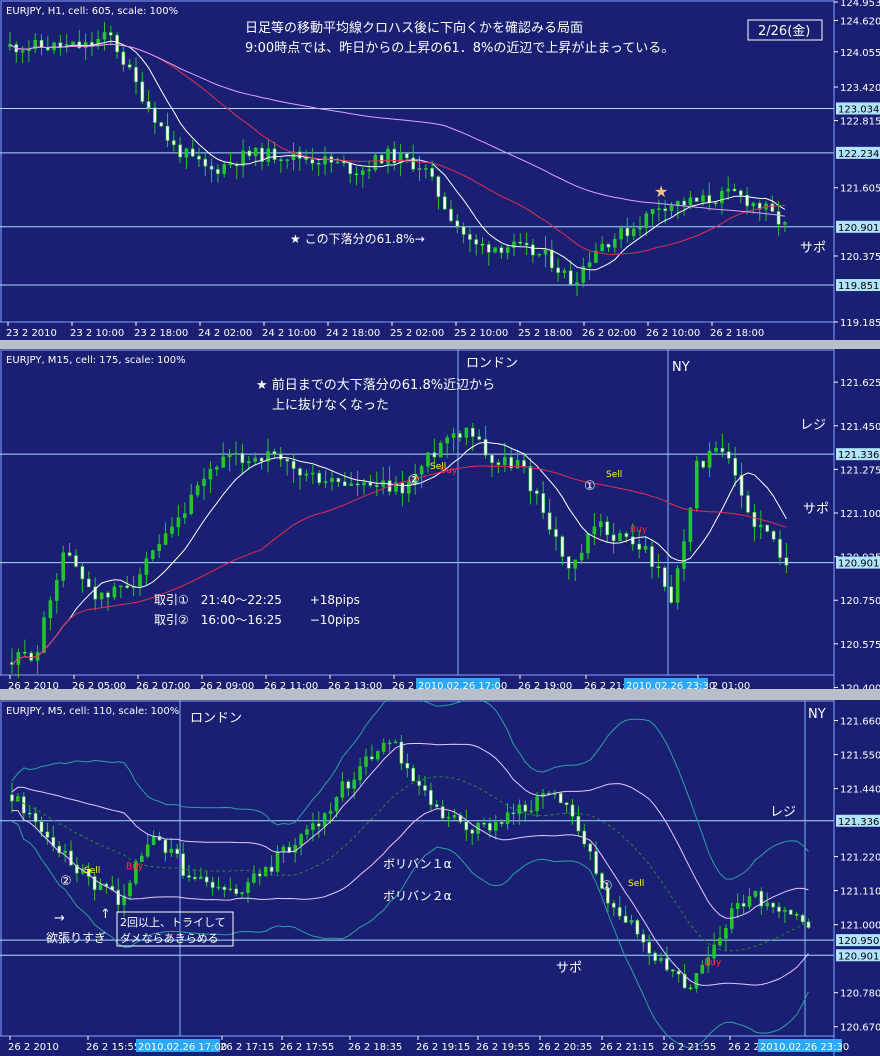 The image size is (880, 1056). Describe the element at coordinates (860, 1028) in the screenshot. I see `y-tick-label: 120.670` at that location.